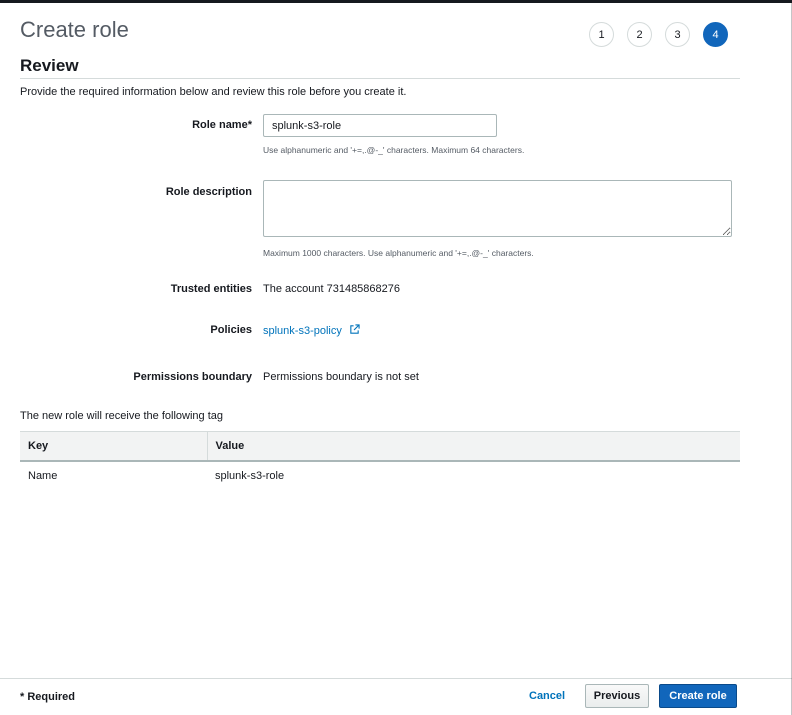 This screenshot has height=715, width=792. I want to click on role-description-label: Role description, so click(208, 192).